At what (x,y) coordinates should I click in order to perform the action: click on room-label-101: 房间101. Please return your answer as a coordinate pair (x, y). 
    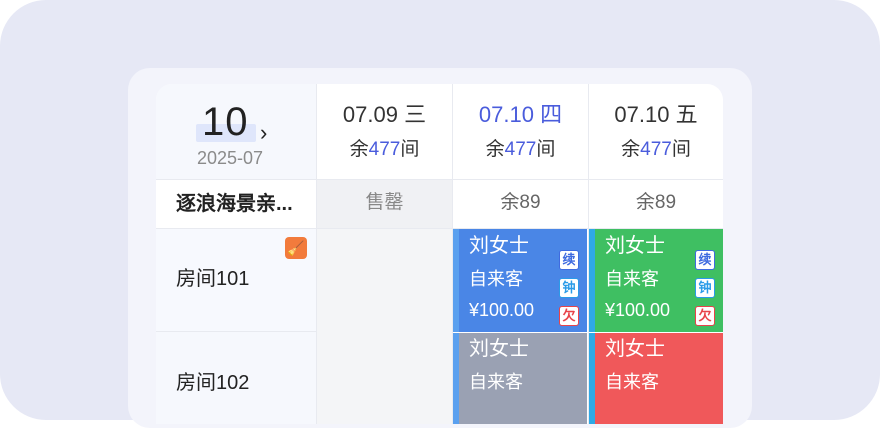
    Looking at the image, I should click on (212, 279).